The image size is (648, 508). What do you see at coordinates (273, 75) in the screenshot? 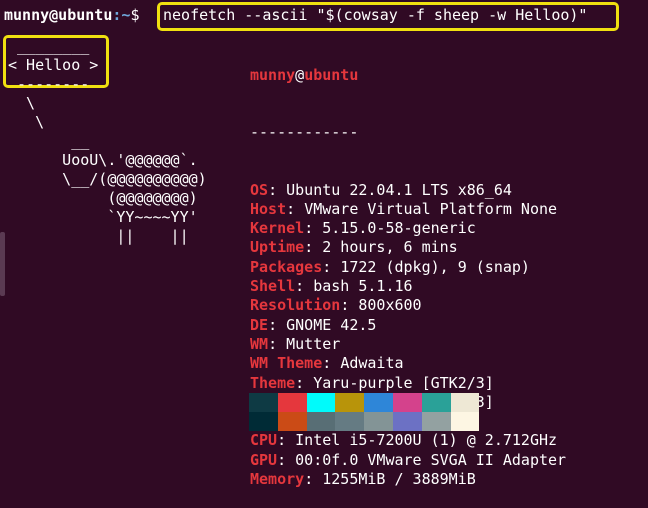
I see `header-user: munny` at bounding box center [273, 75].